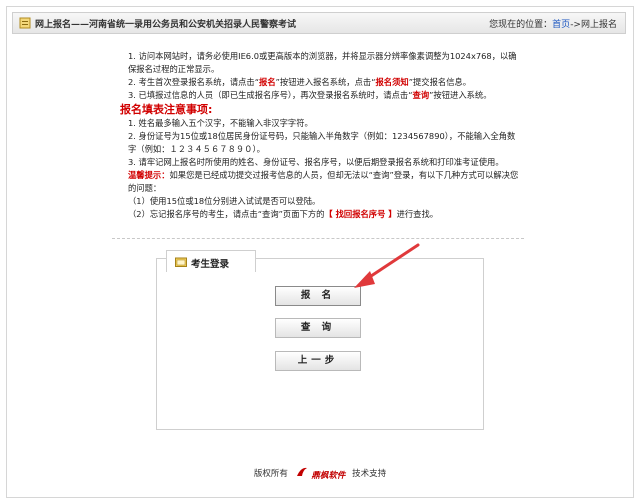 The image size is (640, 502). Describe the element at coordinates (521, 25) in the screenshot. I see `breadcrumb-prefix: 您现在的位置：` at that location.